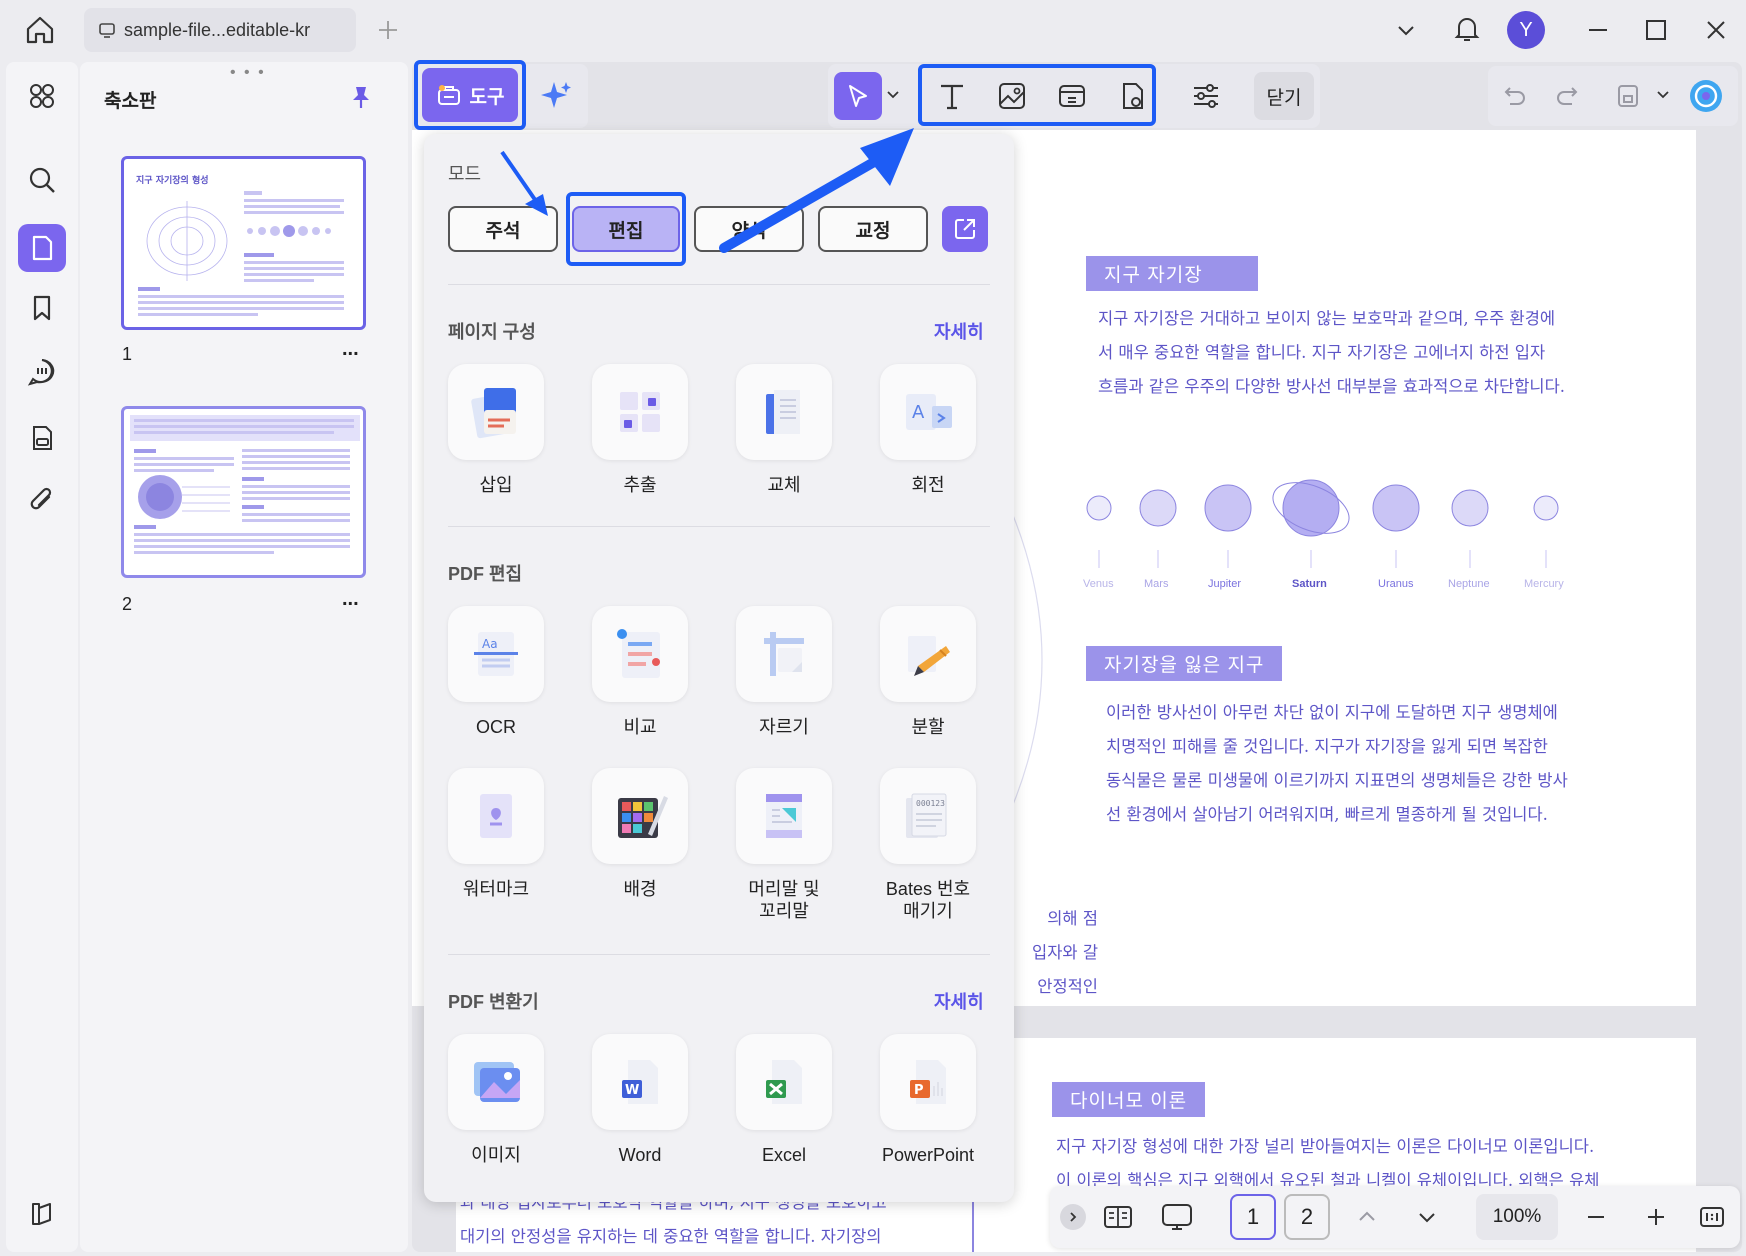 The image size is (1746, 1256). I want to click on zoom-out-icon, so click(1596, 1217).